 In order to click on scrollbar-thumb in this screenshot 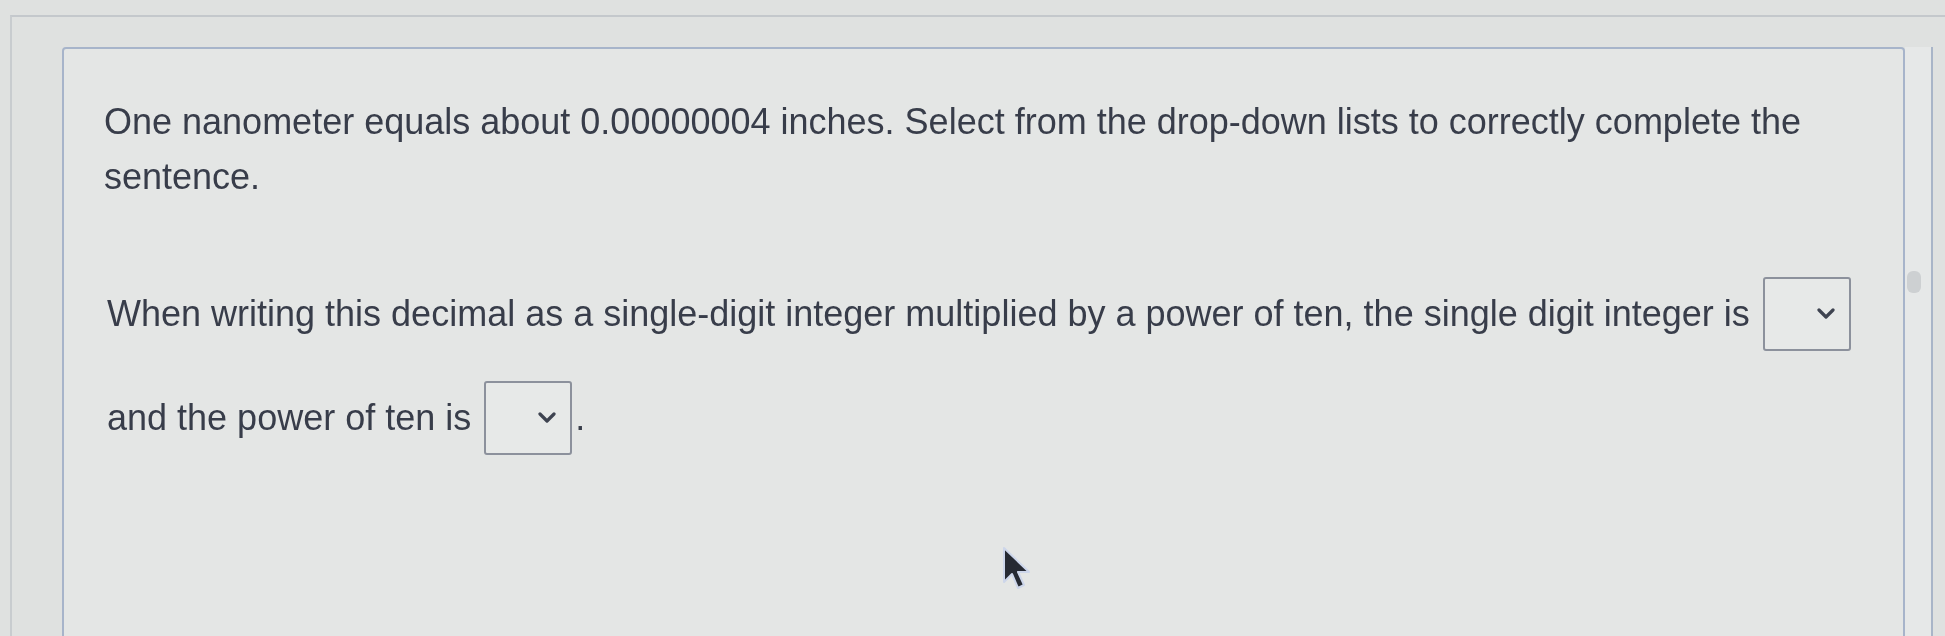, I will do `click(1914, 282)`.